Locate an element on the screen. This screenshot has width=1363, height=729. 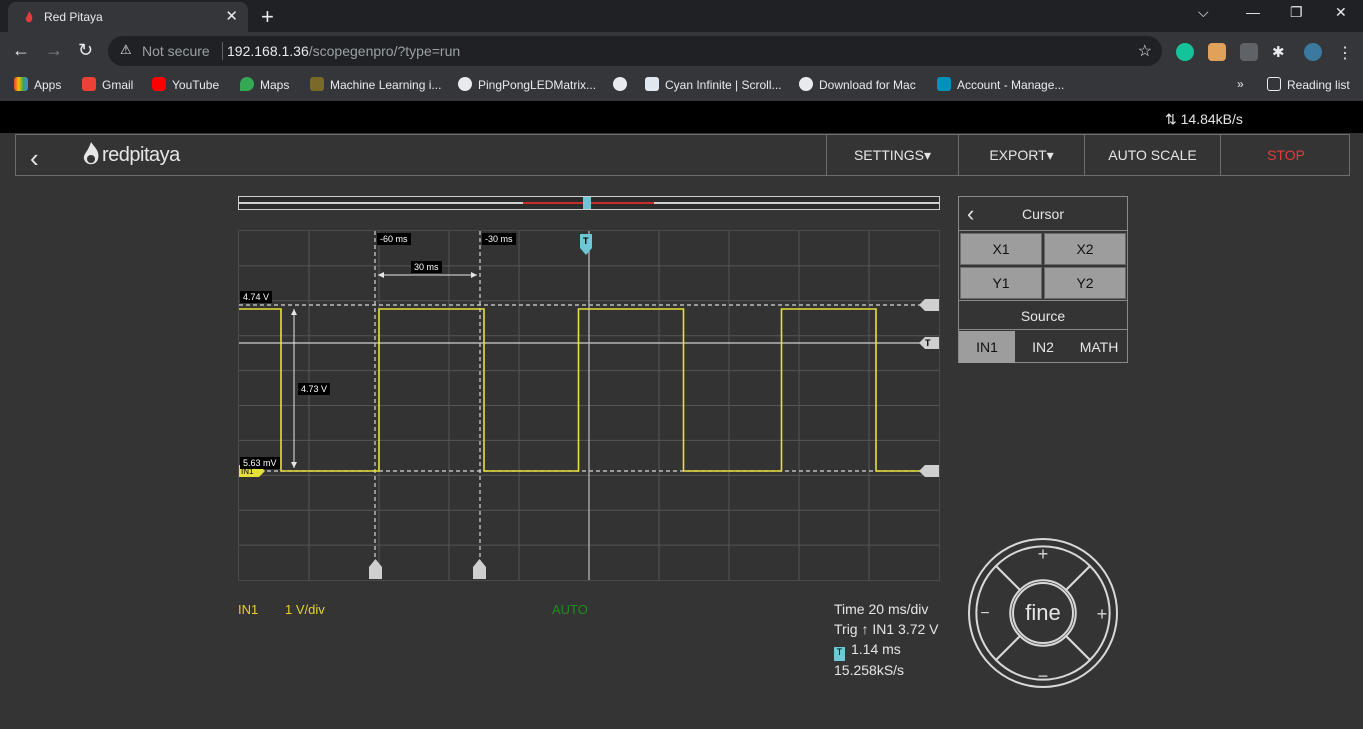
channel-label: IN1 is located at coordinates (248, 609).